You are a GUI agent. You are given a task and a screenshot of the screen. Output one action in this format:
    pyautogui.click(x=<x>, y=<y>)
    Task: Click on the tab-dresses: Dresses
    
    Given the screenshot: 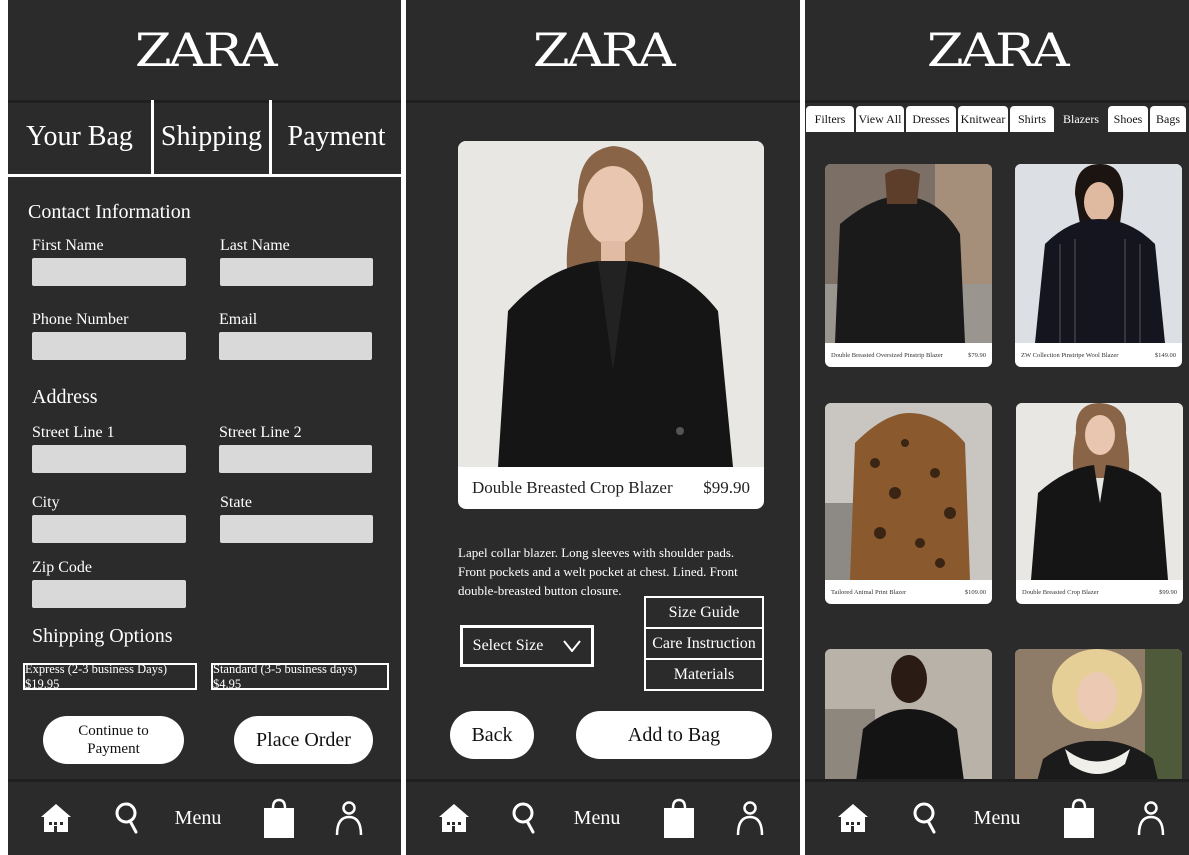 What is the action you would take?
    pyautogui.click(x=931, y=119)
    